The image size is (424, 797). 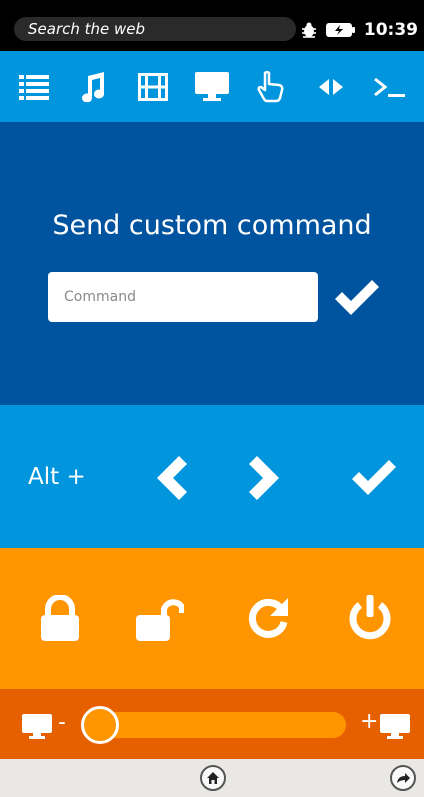 I want to click on list-icon, so click(x=33, y=87).